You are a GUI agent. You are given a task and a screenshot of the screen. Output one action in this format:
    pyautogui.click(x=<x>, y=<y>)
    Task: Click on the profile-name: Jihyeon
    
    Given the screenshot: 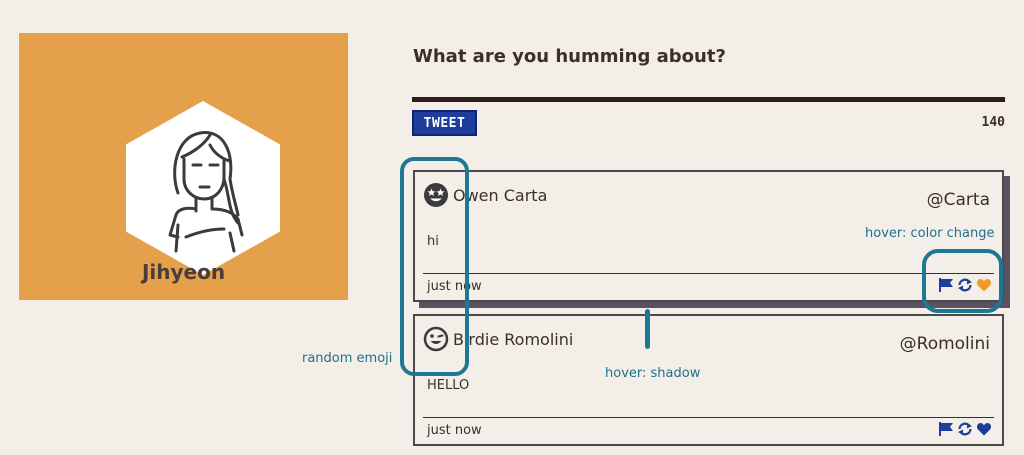 What is the action you would take?
    pyautogui.click(x=183, y=272)
    